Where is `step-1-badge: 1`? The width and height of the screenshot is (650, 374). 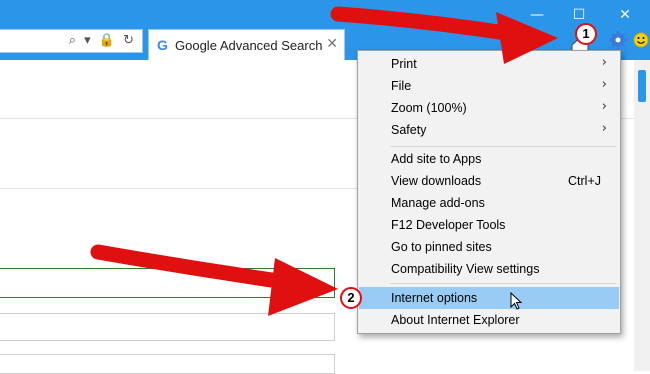
step-1-badge: 1 is located at coordinates (586, 34).